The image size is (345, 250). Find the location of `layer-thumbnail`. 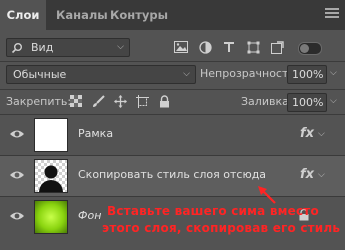

layer-thumbnail is located at coordinates (51, 135).